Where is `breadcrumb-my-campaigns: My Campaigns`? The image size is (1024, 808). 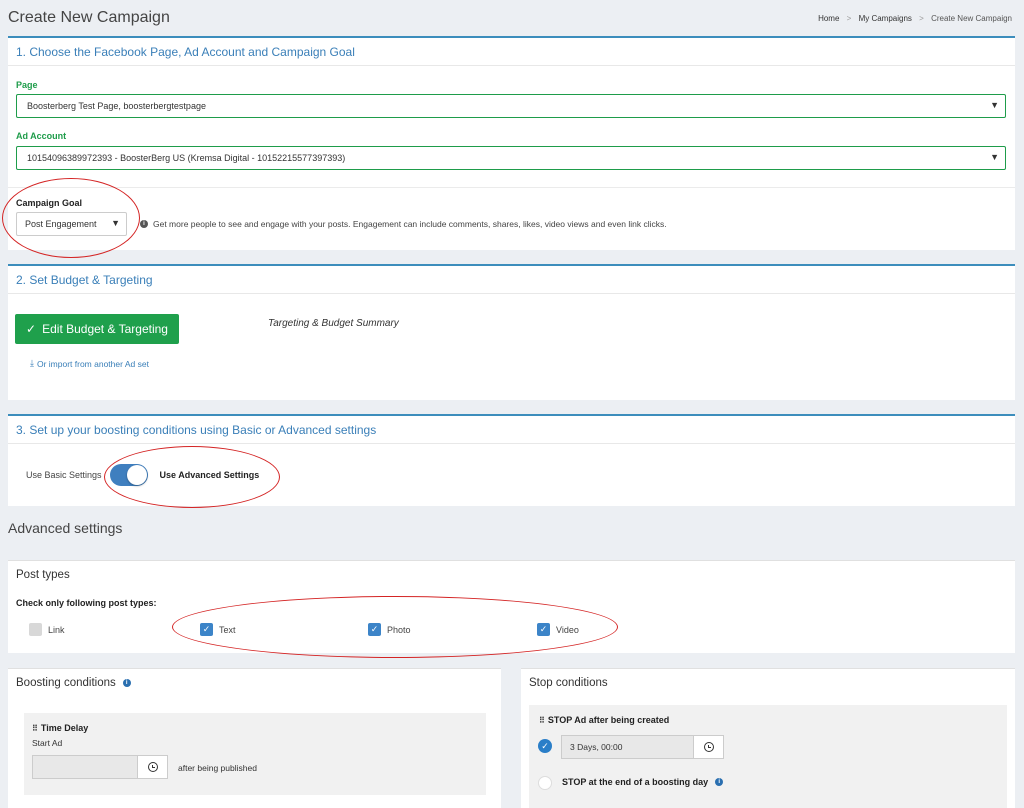 breadcrumb-my-campaigns: My Campaigns is located at coordinates (885, 18).